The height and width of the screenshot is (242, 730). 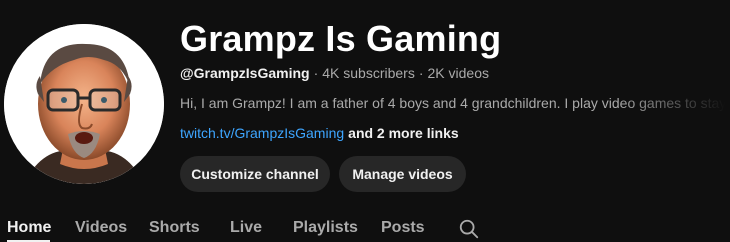 What do you see at coordinates (255, 174) in the screenshot?
I see `customize-channel-button: Customize channel` at bounding box center [255, 174].